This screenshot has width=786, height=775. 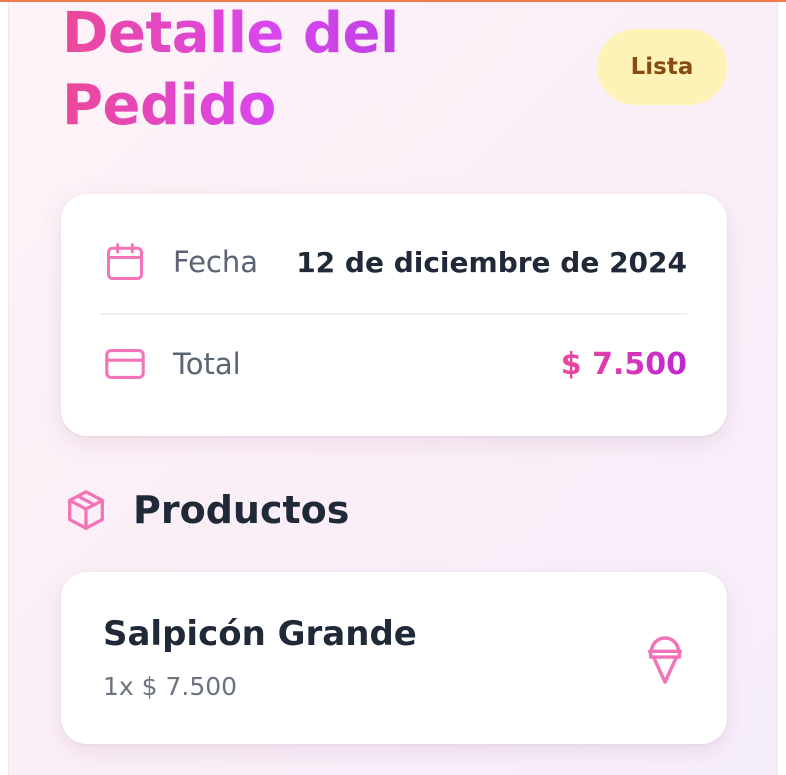 What do you see at coordinates (241, 510) in the screenshot?
I see `products-section-title: Productos` at bounding box center [241, 510].